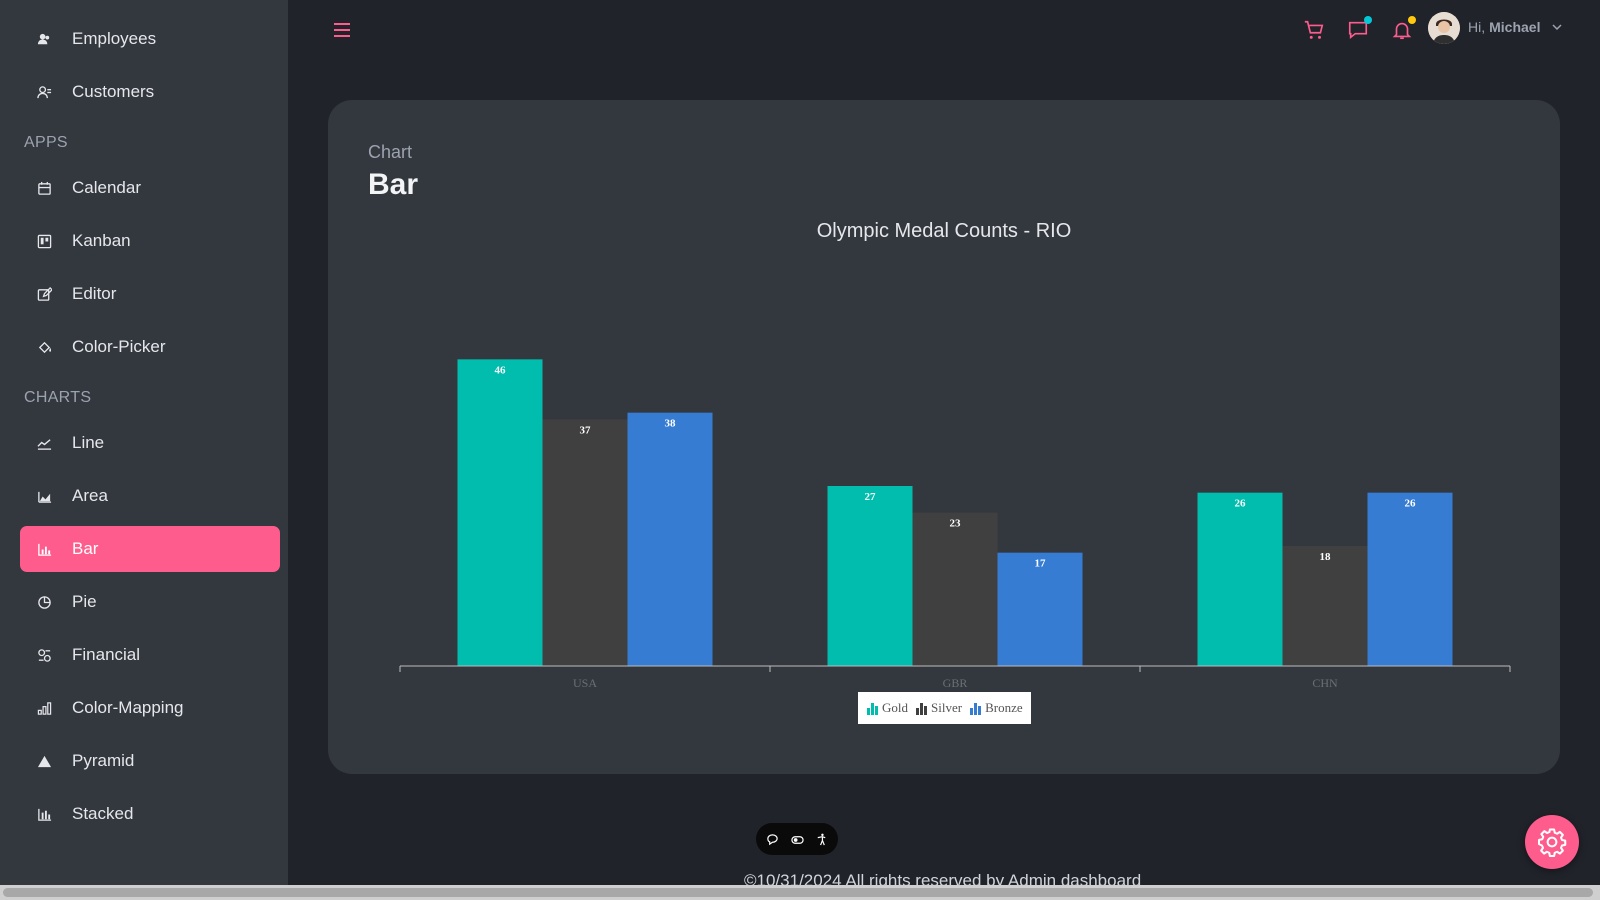 The width and height of the screenshot is (1600, 900). Describe the element at coordinates (1557, 27) in the screenshot. I see `chevron-down-icon` at that location.